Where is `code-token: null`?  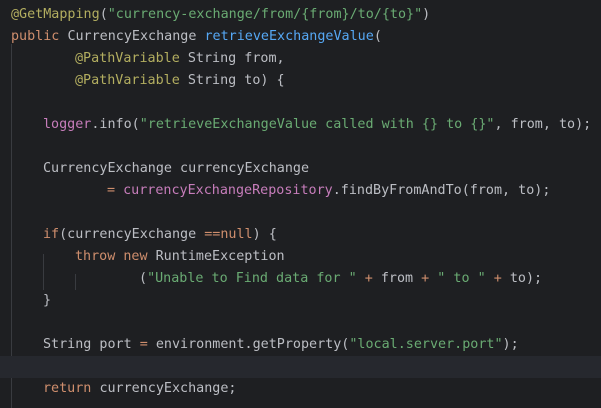 code-token: null is located at coordinates (236, 234).